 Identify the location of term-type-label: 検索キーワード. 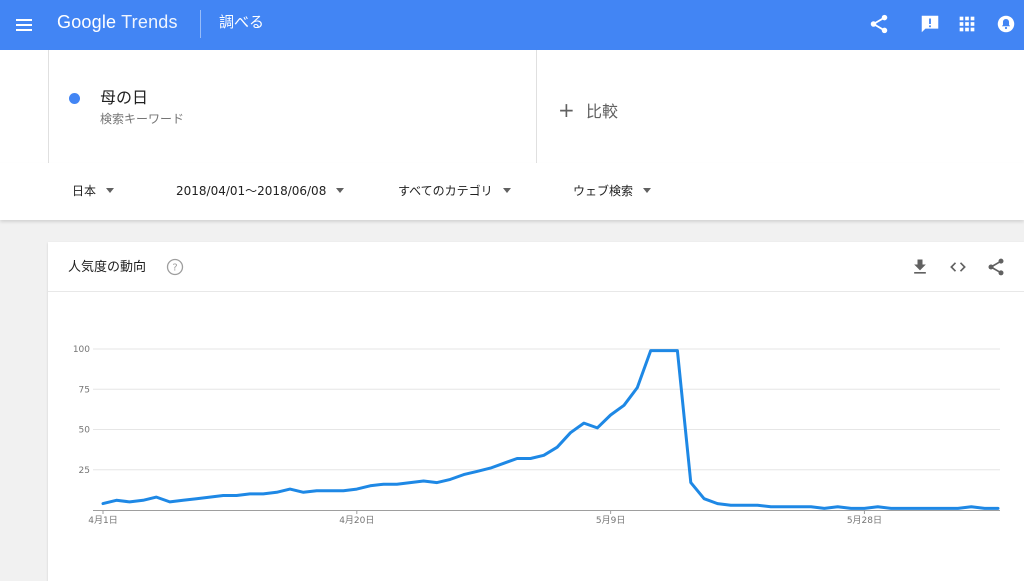
(142, 119).